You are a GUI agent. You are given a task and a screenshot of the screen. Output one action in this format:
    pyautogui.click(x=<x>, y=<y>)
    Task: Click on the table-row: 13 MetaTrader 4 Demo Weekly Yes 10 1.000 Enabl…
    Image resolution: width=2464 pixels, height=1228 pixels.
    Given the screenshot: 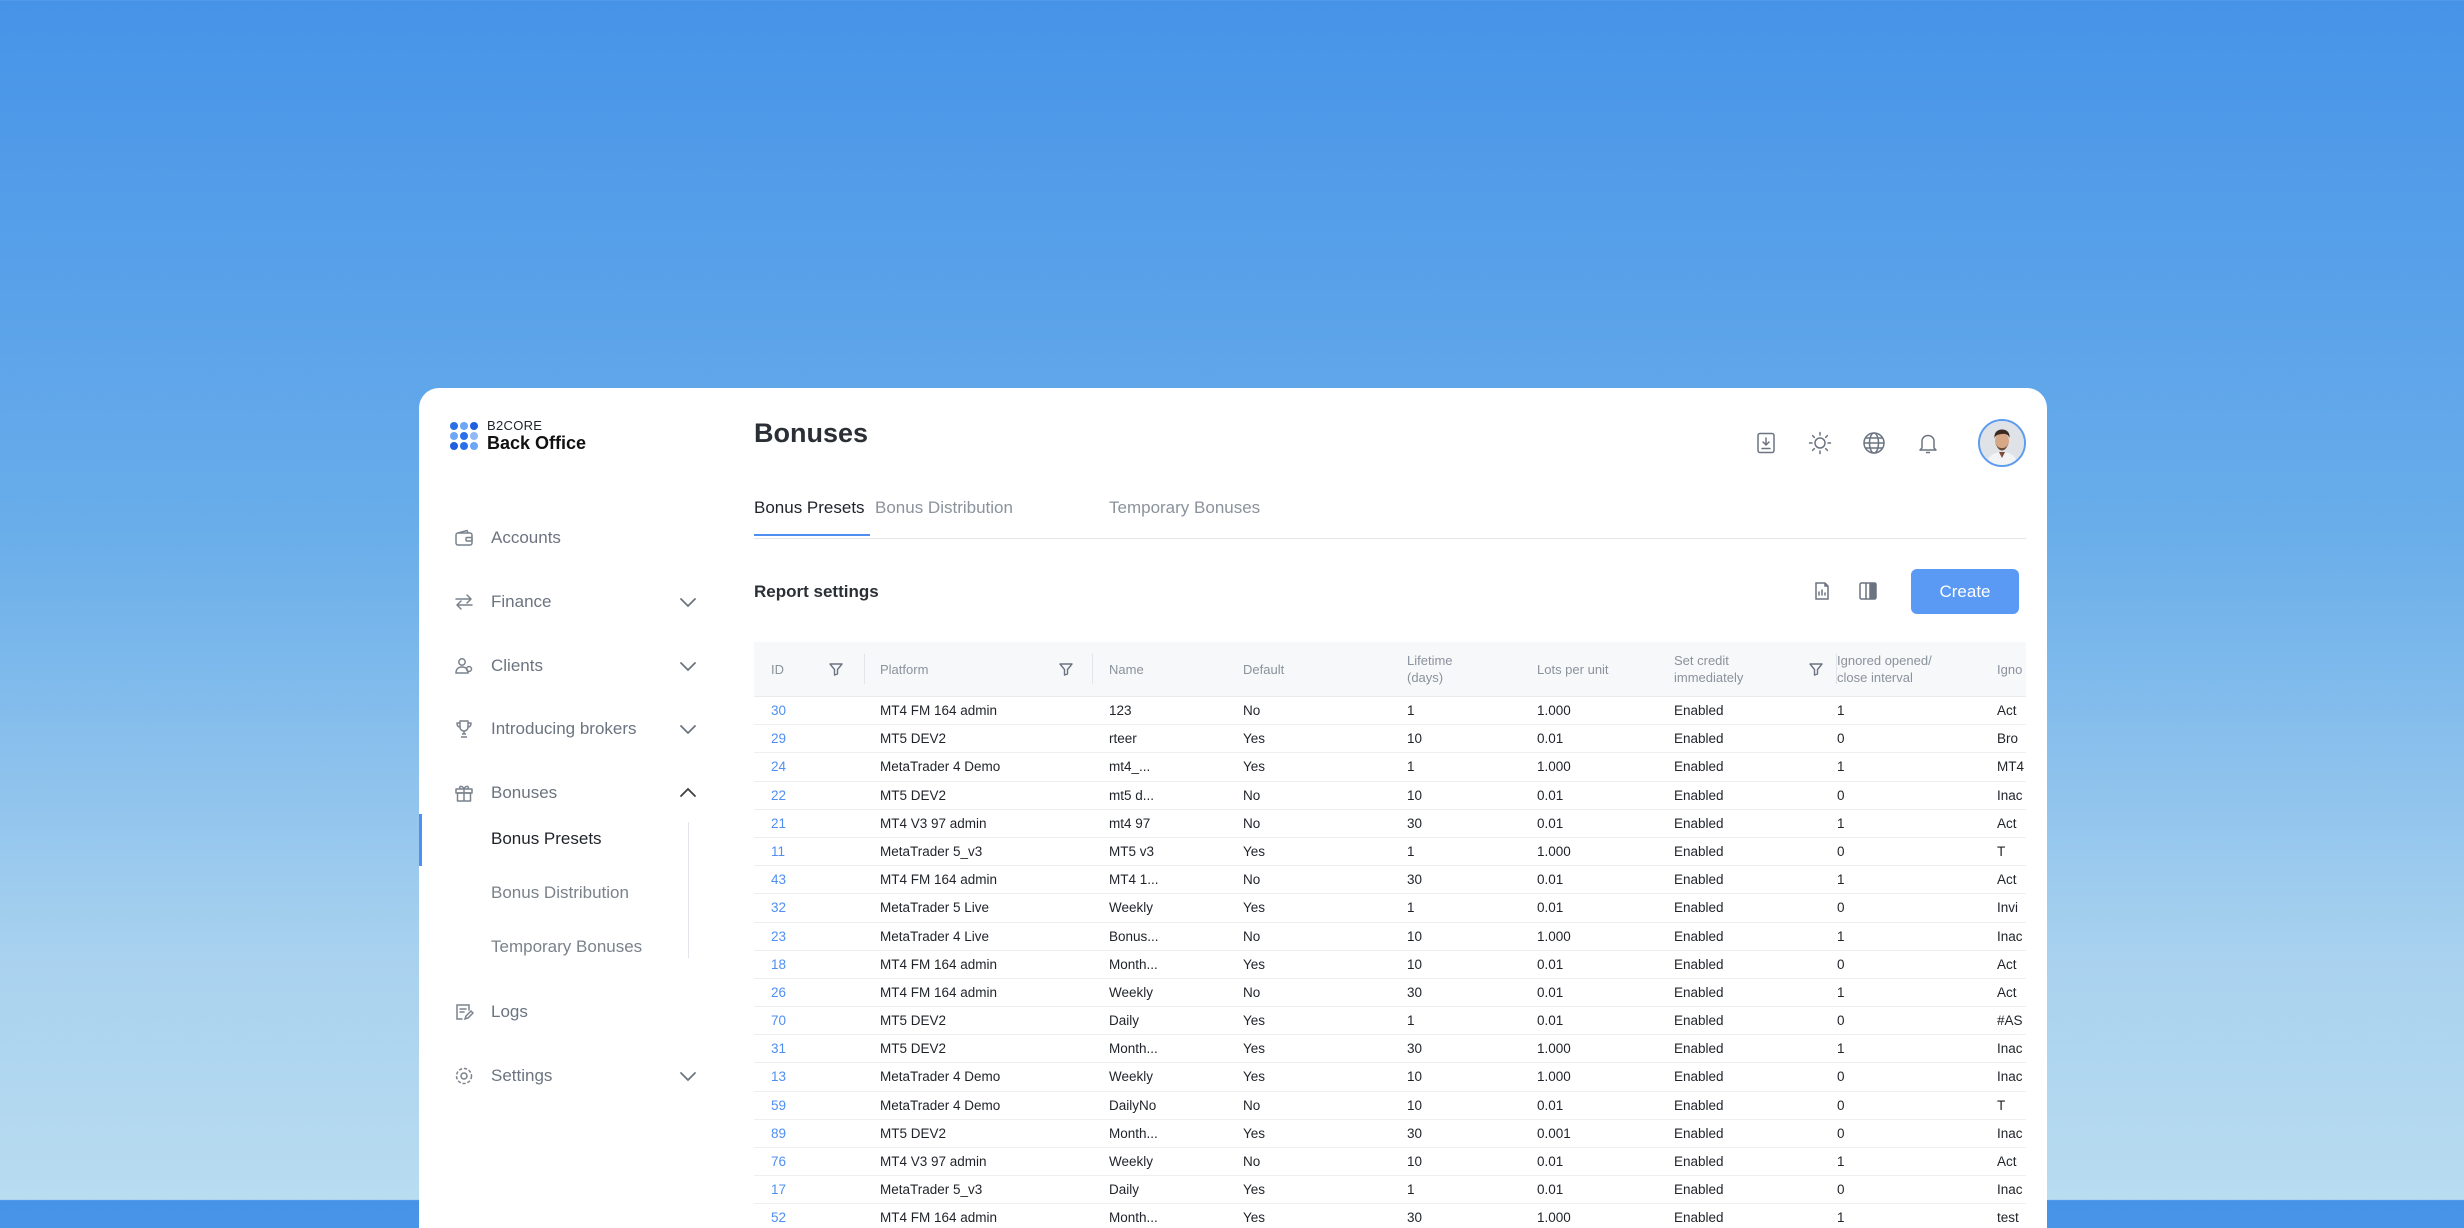 What is the action you would take?
    pyautogui.click(x=1390, y=1077)
    